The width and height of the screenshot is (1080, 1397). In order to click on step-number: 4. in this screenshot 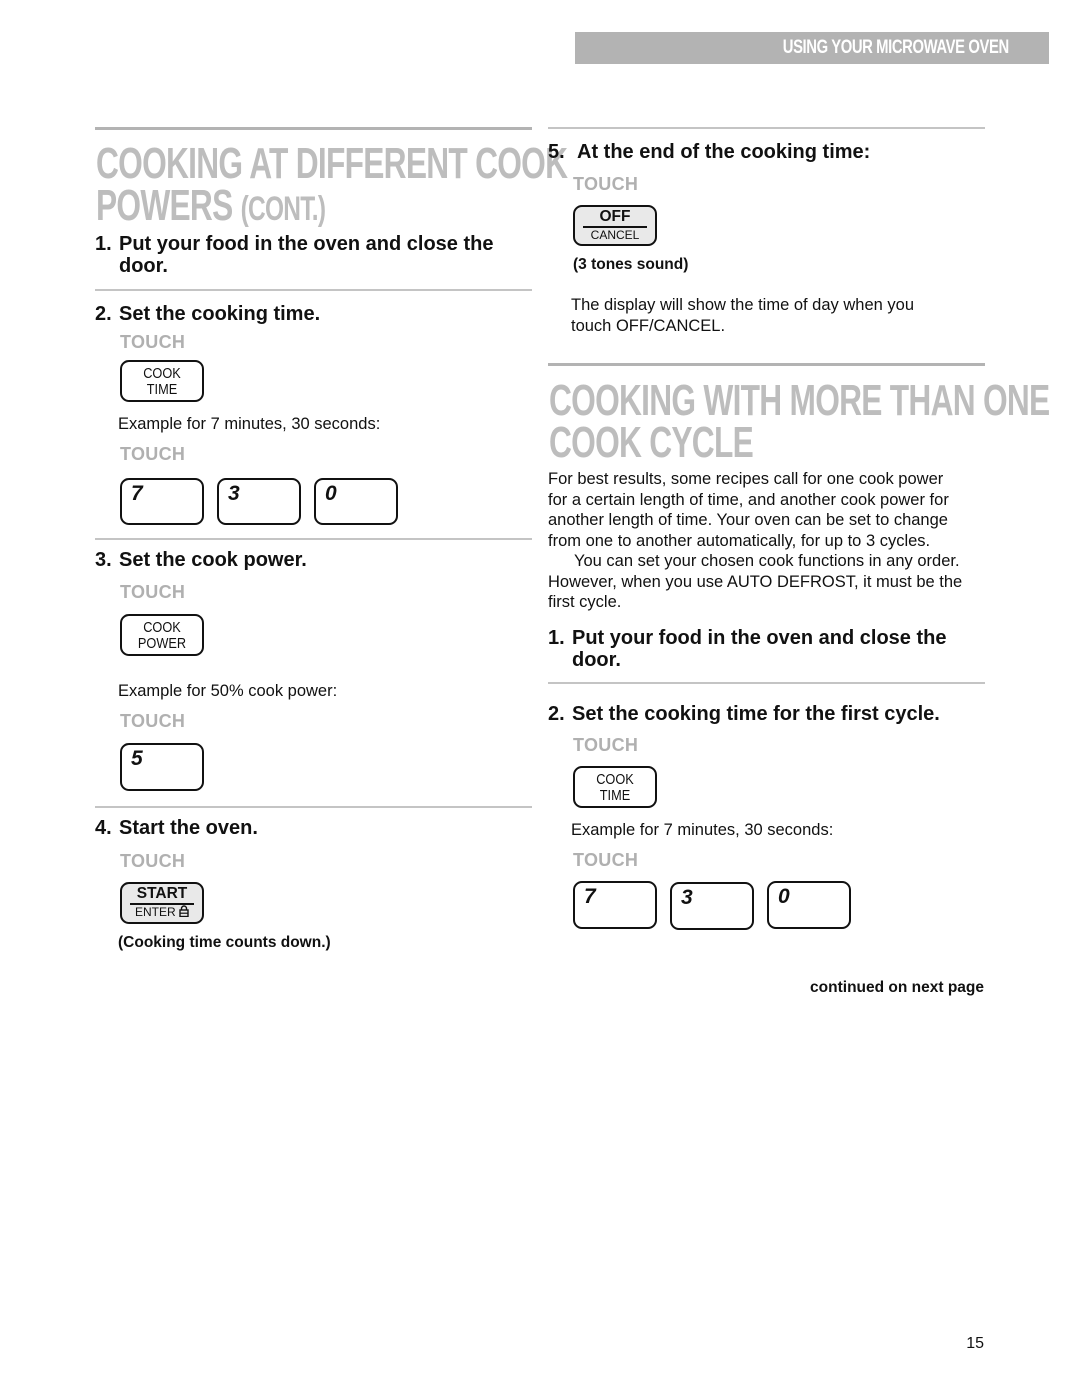, I will do `click(103, 828)`.